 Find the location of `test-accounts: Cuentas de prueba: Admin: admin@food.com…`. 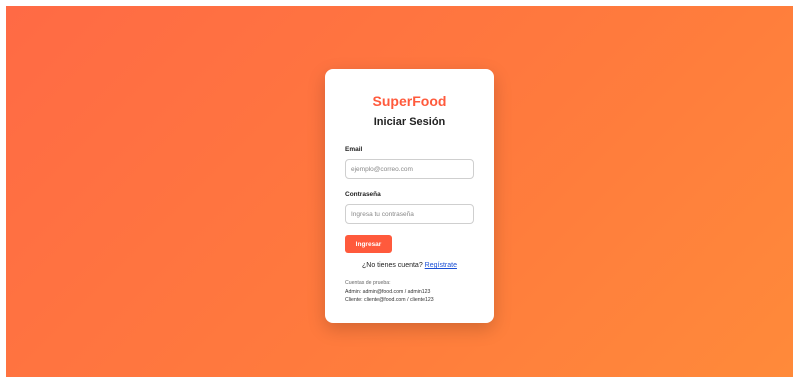

test-accounts: Cuentas de prueba: Admin: admin@food.com… is located at coordinates (409, 292).